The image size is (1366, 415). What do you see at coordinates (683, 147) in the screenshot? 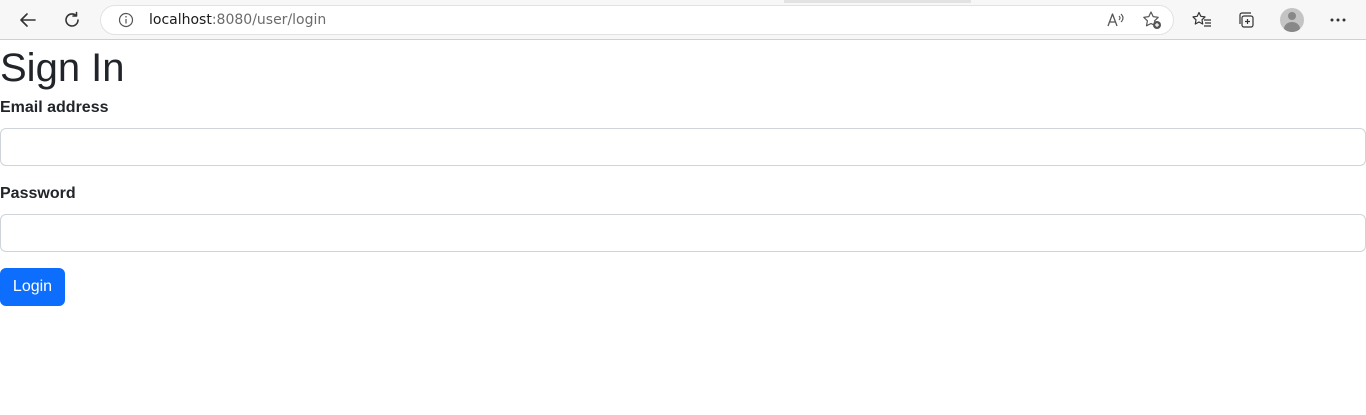
I see `email-field` at bounding box center [683, 147].